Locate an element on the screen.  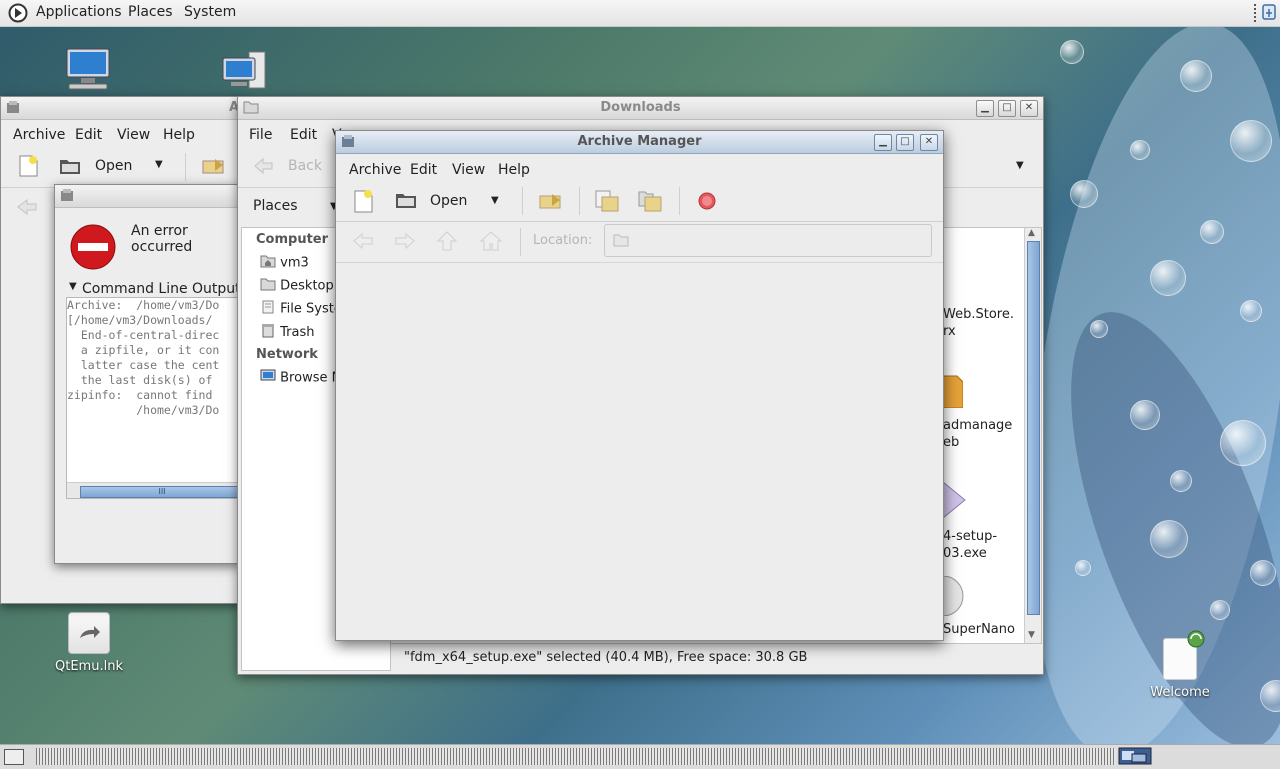
output-line: Archive: /home/vm3/Do is located at coordinates (143, 305).